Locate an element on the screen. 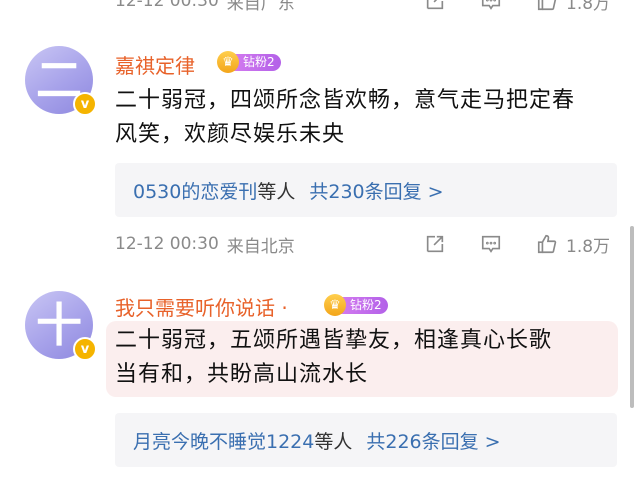 This screenshot has width=640, height=480. username: 嘉祺定律 is located at coordinates (155, 64).